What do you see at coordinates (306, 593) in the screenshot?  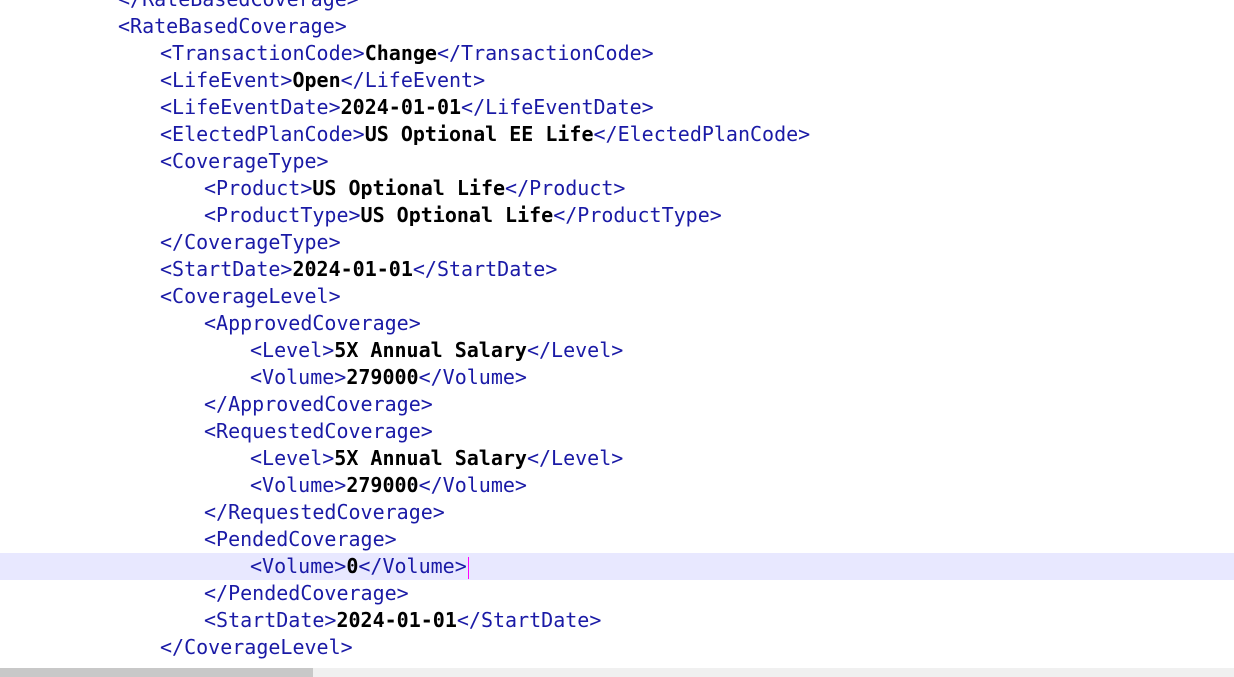 I see `xml-open-tag: </PendedCoverage>` at bounding box center [306, 593].